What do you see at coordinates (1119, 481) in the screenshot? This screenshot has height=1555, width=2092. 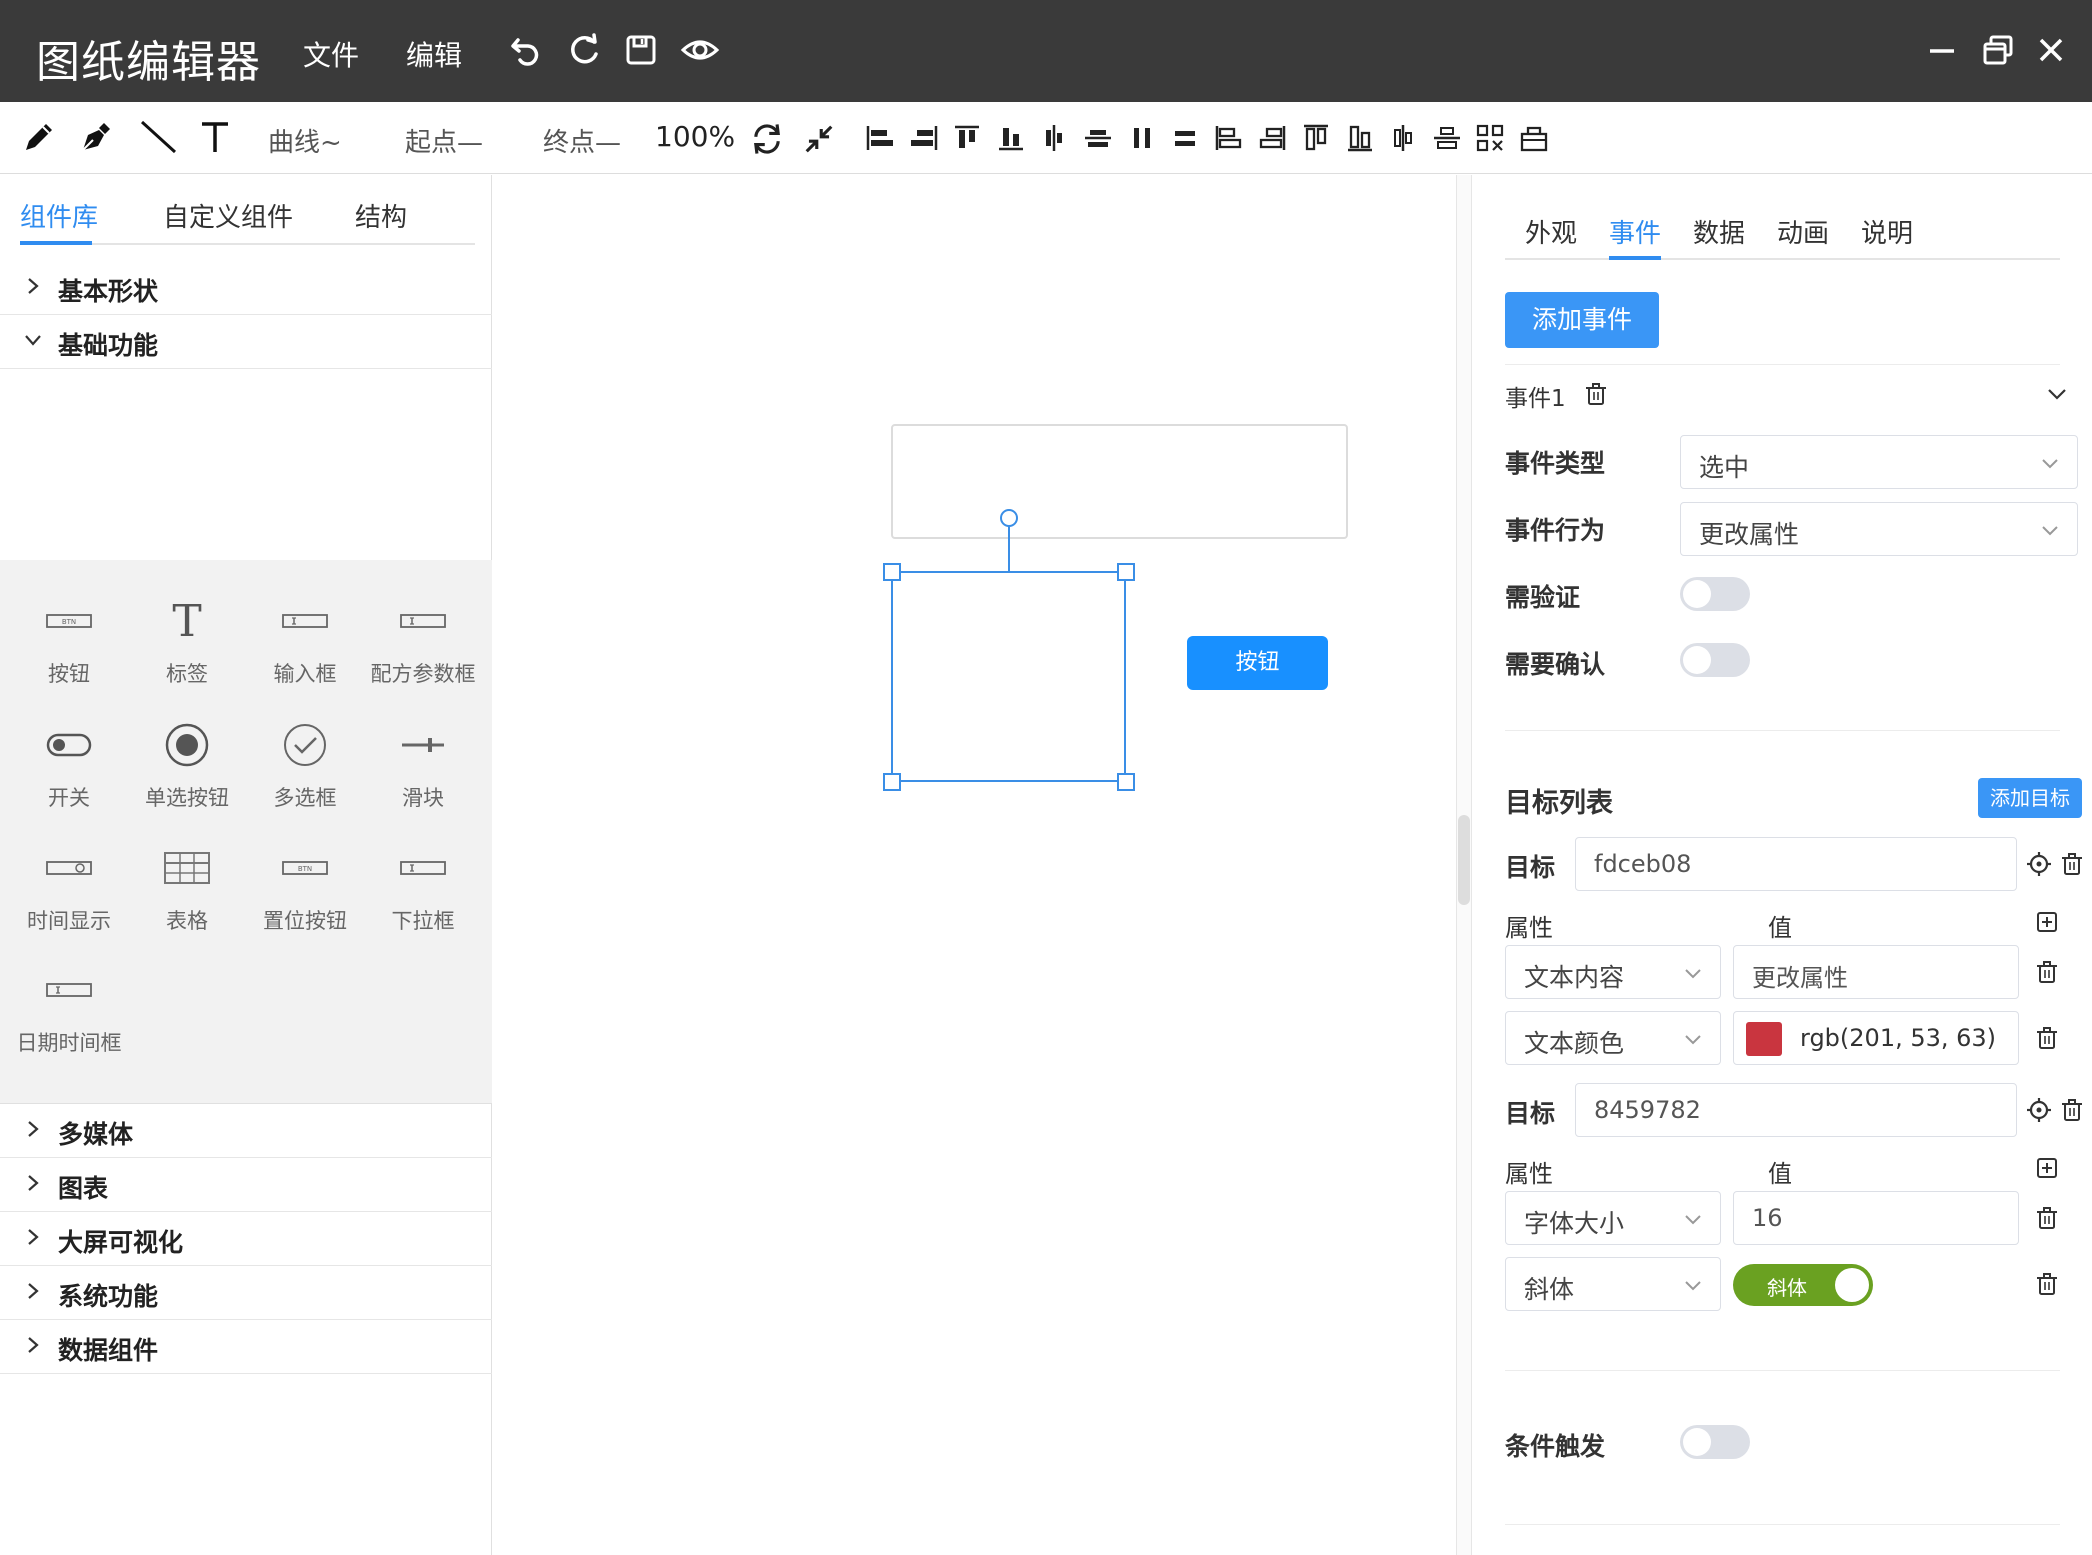 I see `canvas-input-widget` at bounding box center [1119, 481].